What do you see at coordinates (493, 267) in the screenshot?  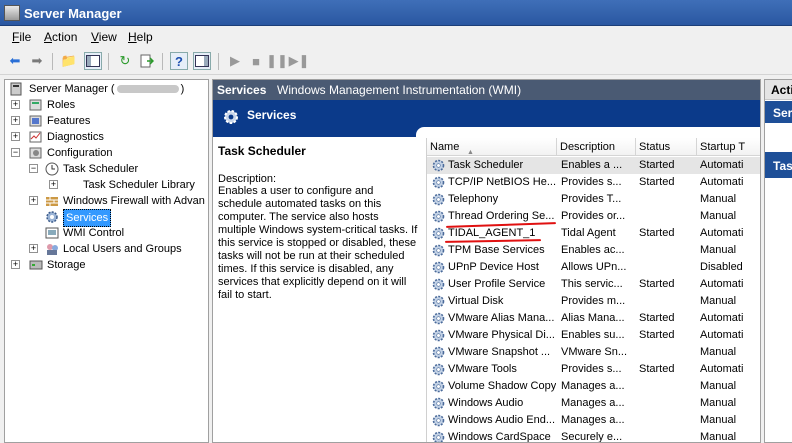 I see `cell-name: UPnP Device Host` at bounding box center [493, 267].